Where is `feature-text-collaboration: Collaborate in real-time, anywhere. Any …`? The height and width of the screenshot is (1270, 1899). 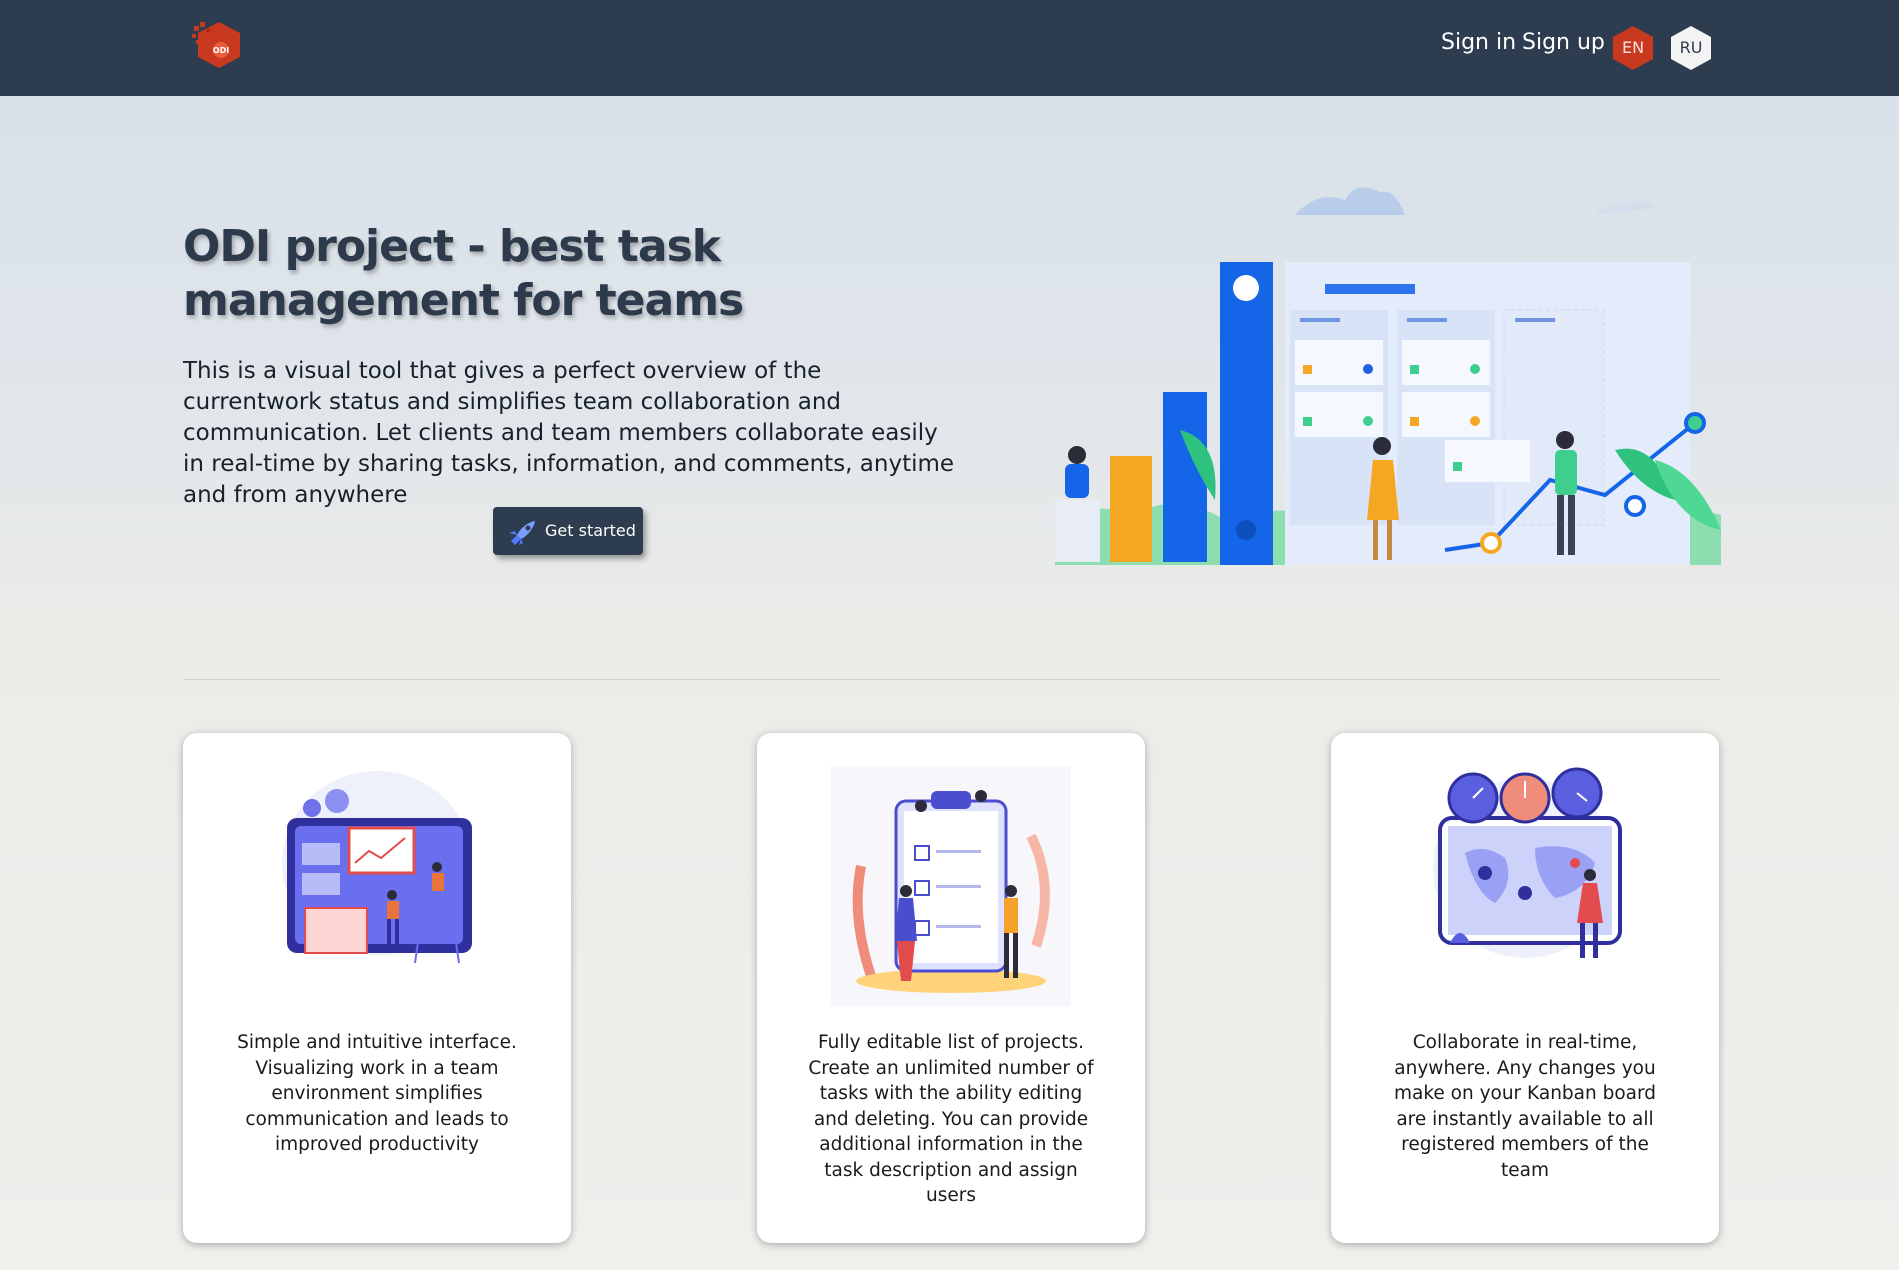 feature-text-collaboration: Collaborate in real-time, anywhere. Any … is located at coordinates (1525, 1106).